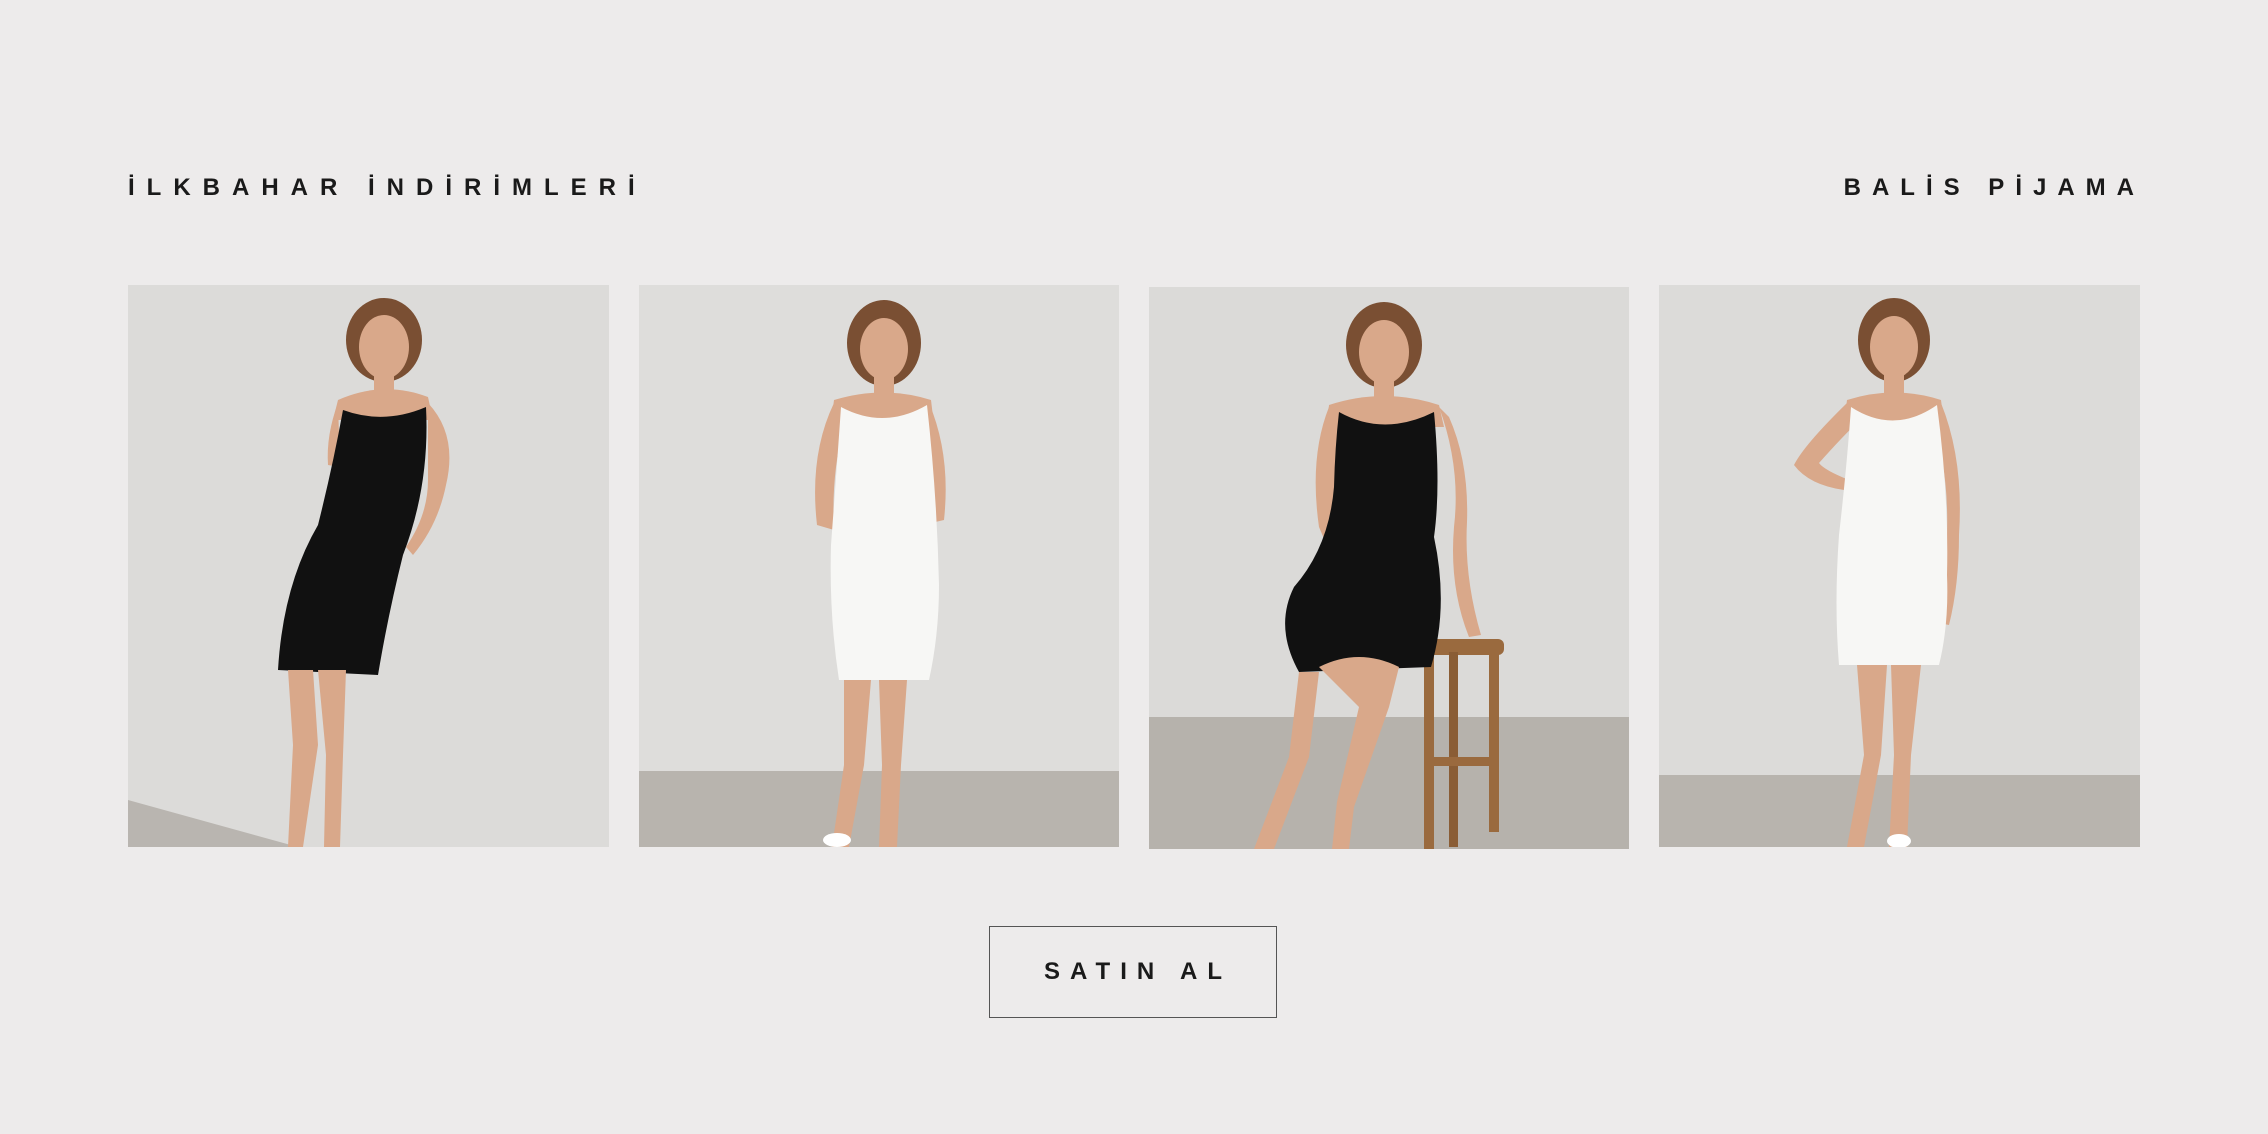  Describe the element at coordinates (1133, 972) in the screenshot. I see `buy-button: SATIN AL` at that location.